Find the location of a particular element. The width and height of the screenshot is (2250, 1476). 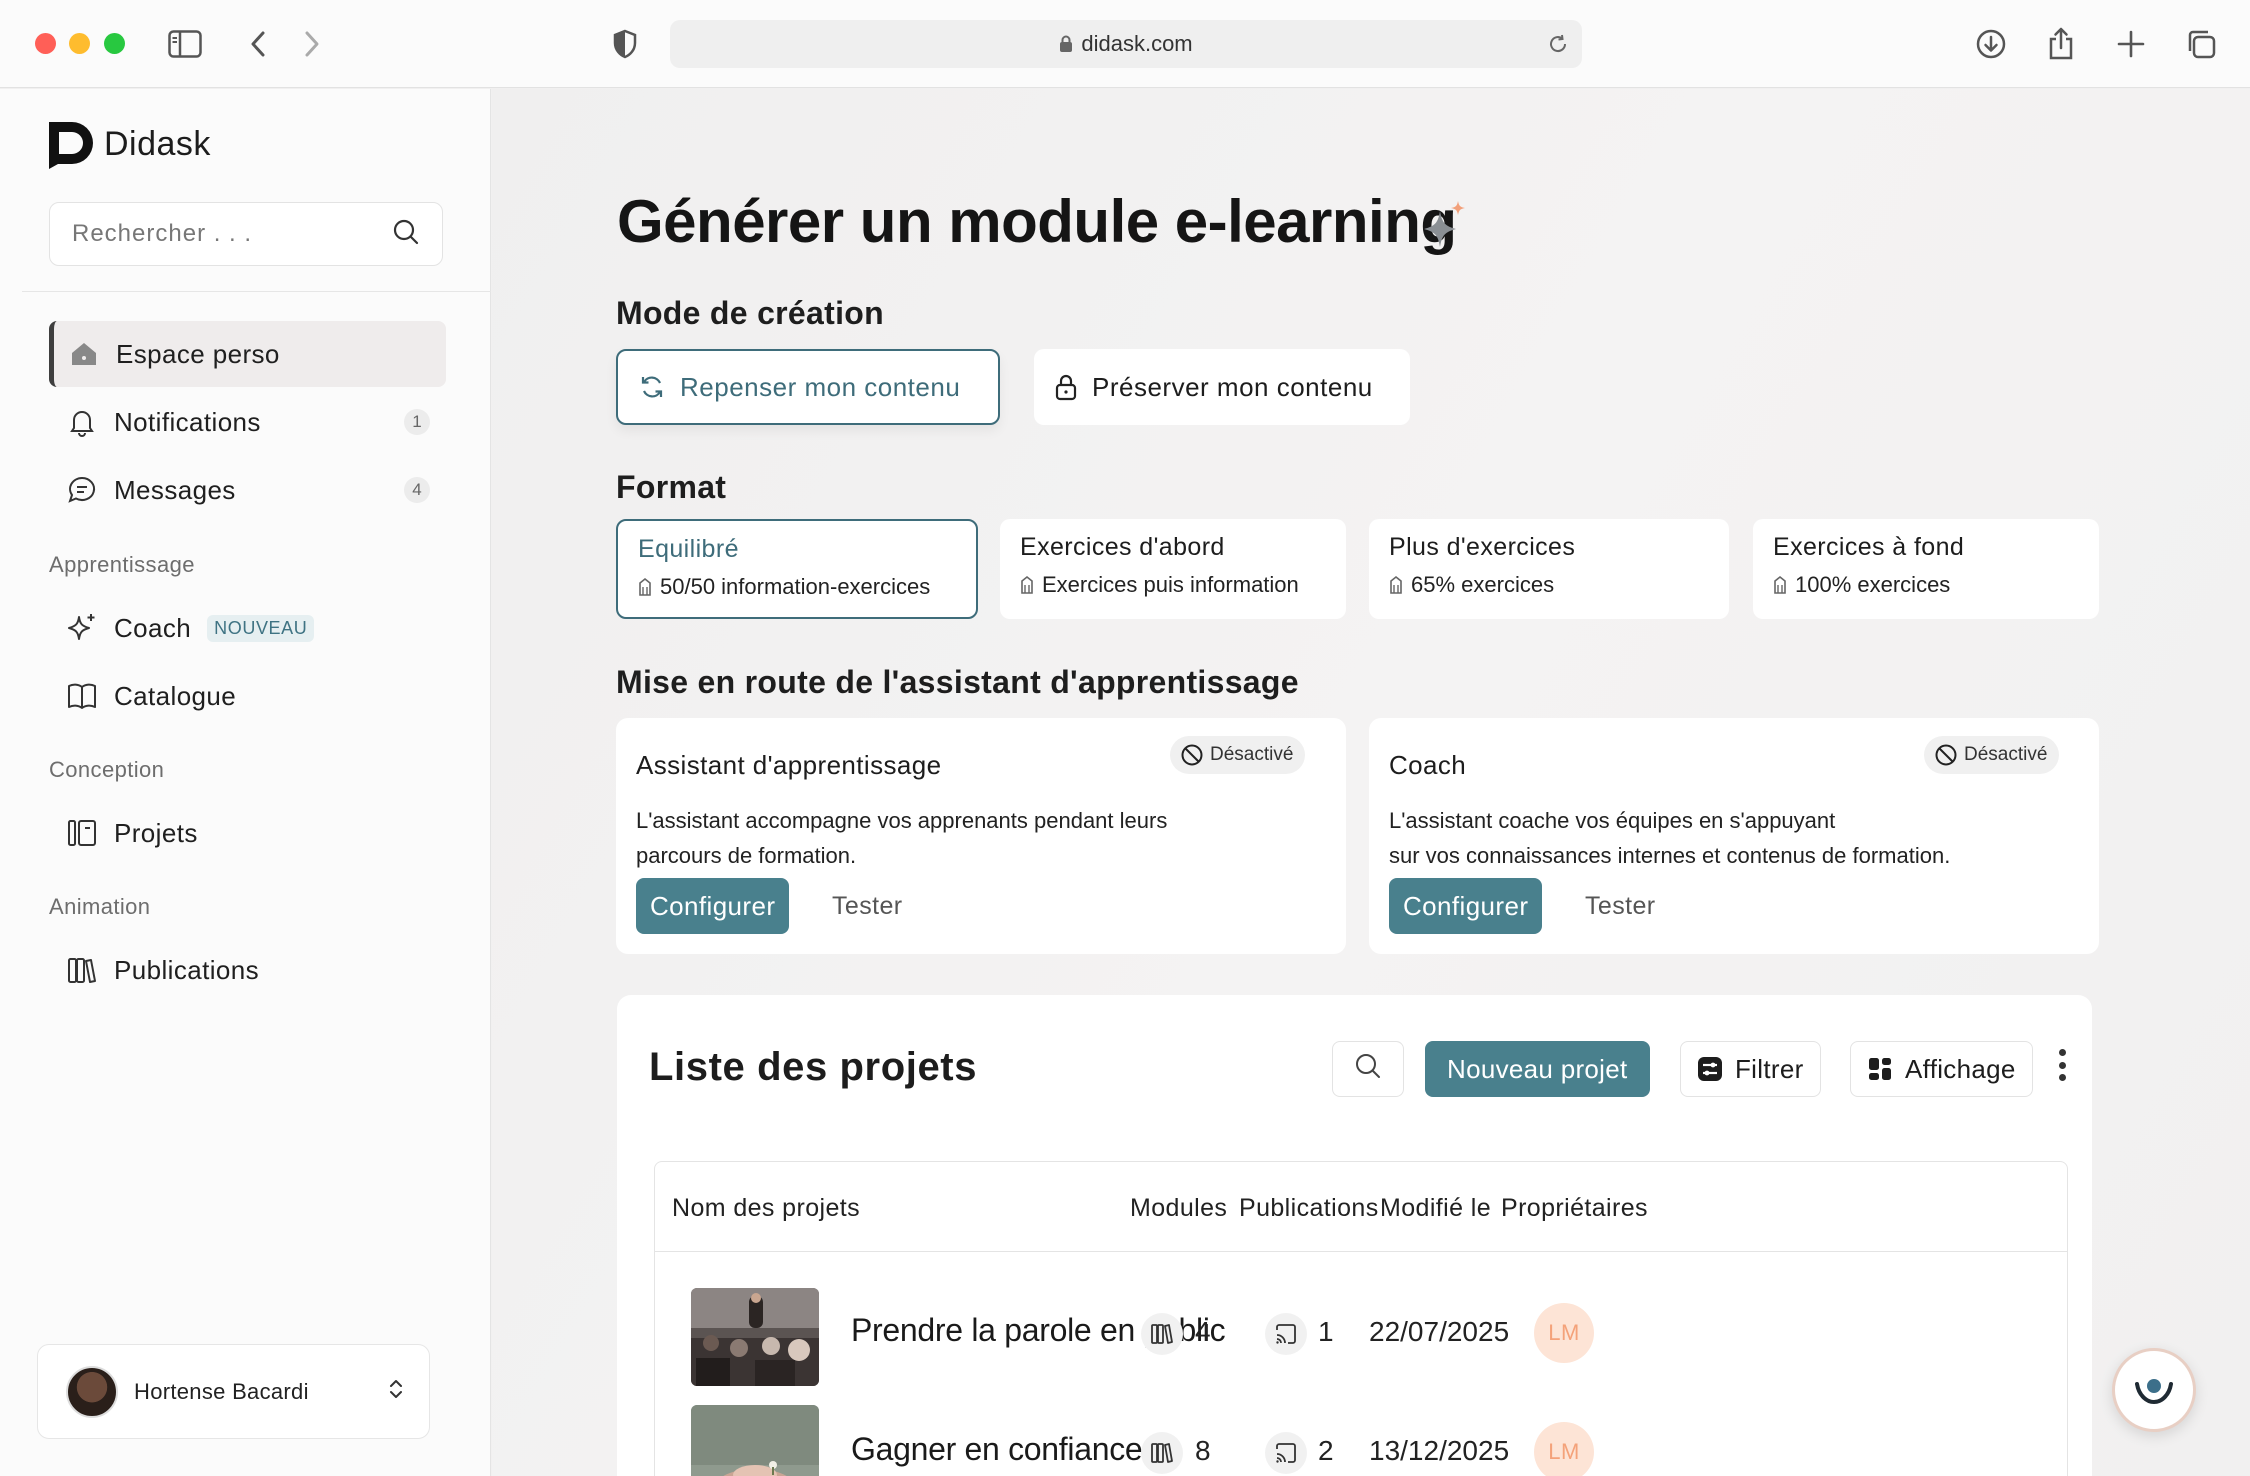

download-icon is located at coordinates (1991, 44).